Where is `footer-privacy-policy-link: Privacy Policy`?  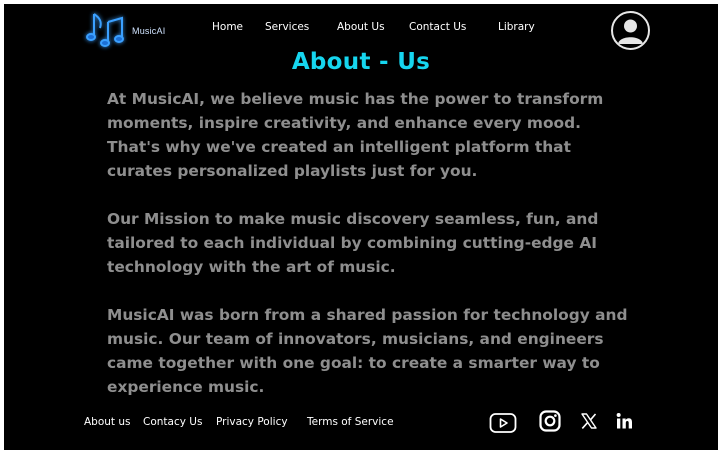 footer-privacy-policy-link: Privacy Policy is located at coordinates (252, 422).